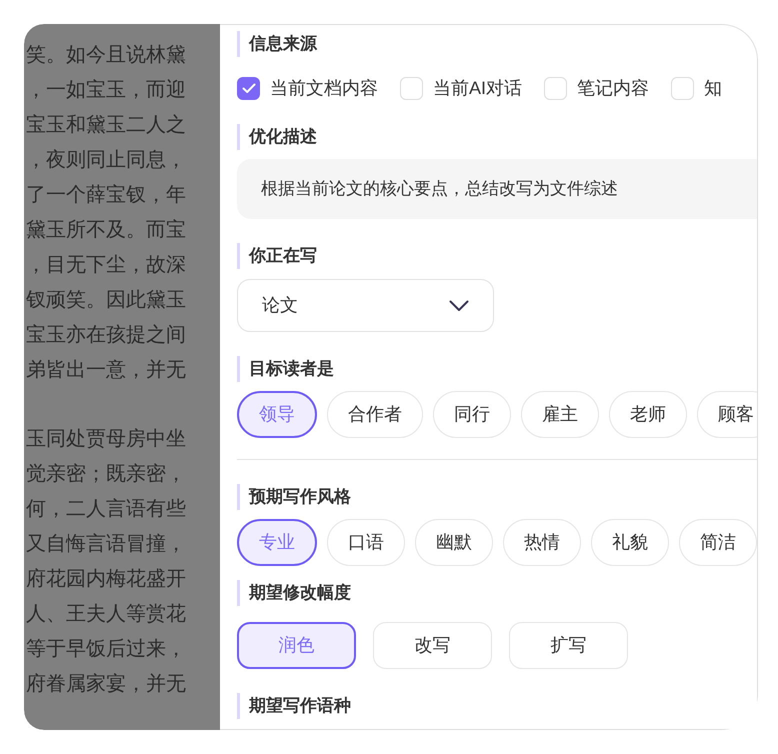 The image size is (778, 754). Describe the element at coordinates (291, 369) in the screenshot. I see `section-title: 目标读者是` at that location.